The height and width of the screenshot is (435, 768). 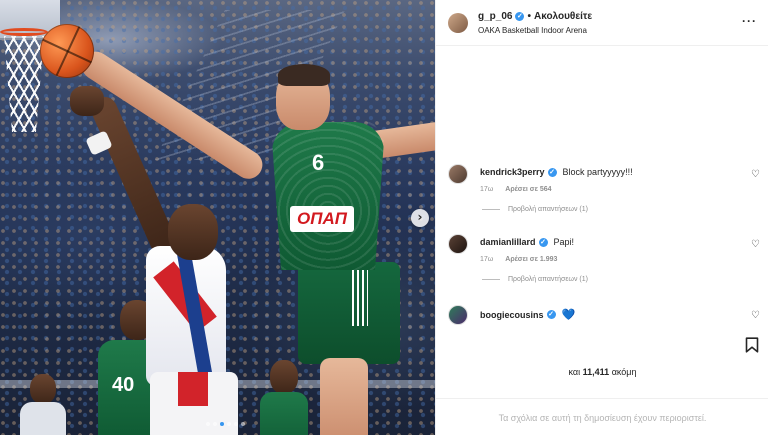 I want to click on jersey-number-front: 6, so click(x=318, y=162).